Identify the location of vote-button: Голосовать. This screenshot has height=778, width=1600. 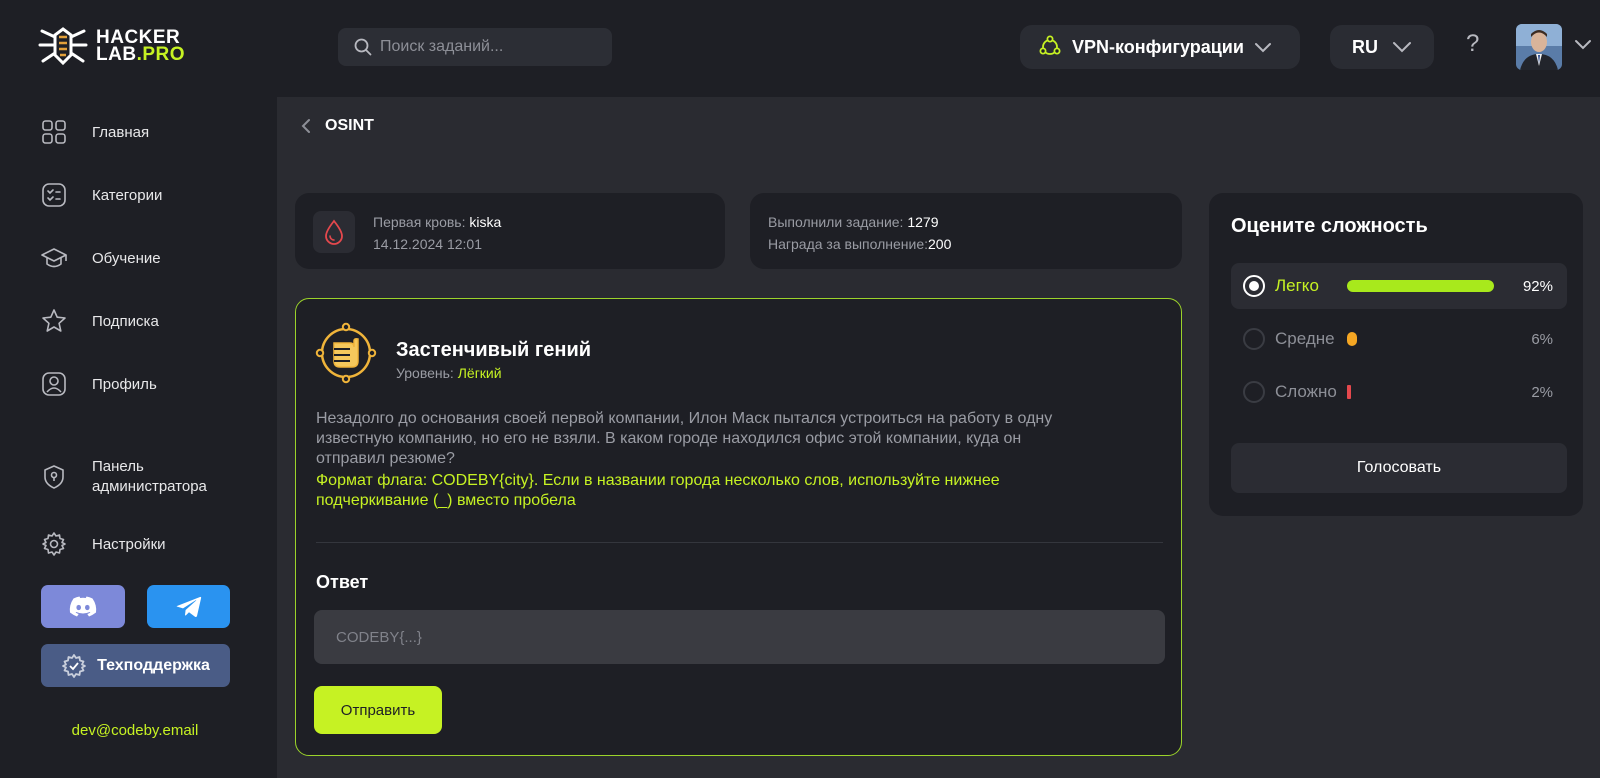
(1399, 468).